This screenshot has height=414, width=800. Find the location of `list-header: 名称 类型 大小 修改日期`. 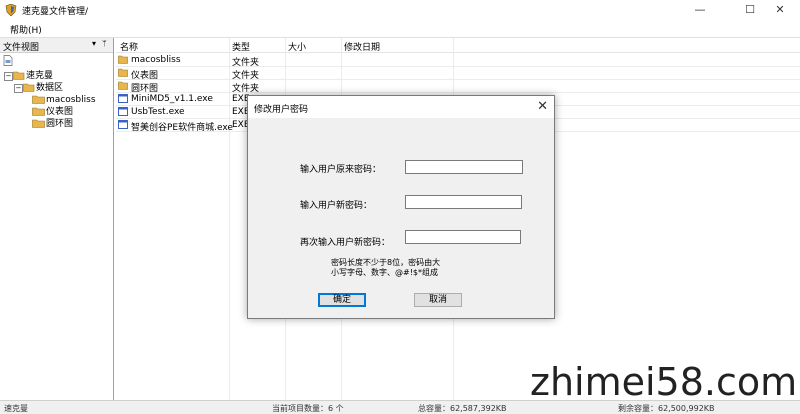

list-header: 名称 类型 大小 修改日期 is located at coordinates (458, 45).